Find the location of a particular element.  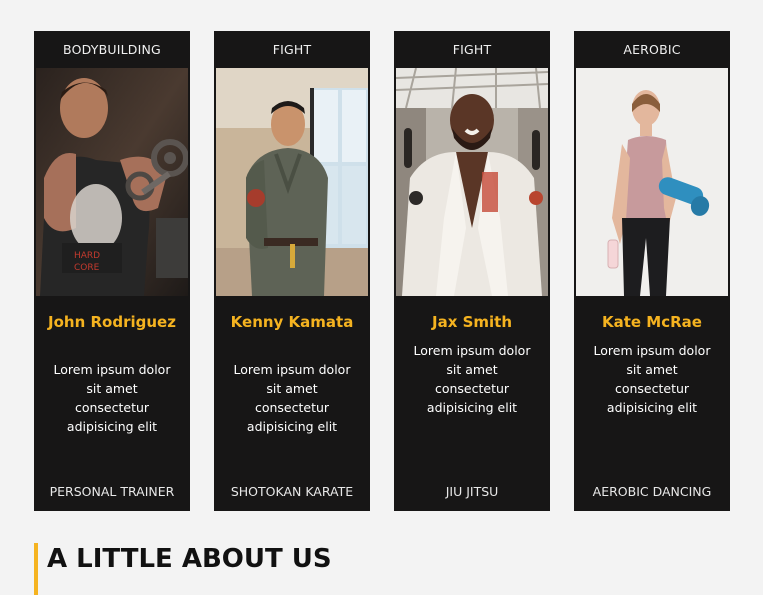

trainer-specialty: SHOTOKAN KARATE is located at coordinates (292, 491).